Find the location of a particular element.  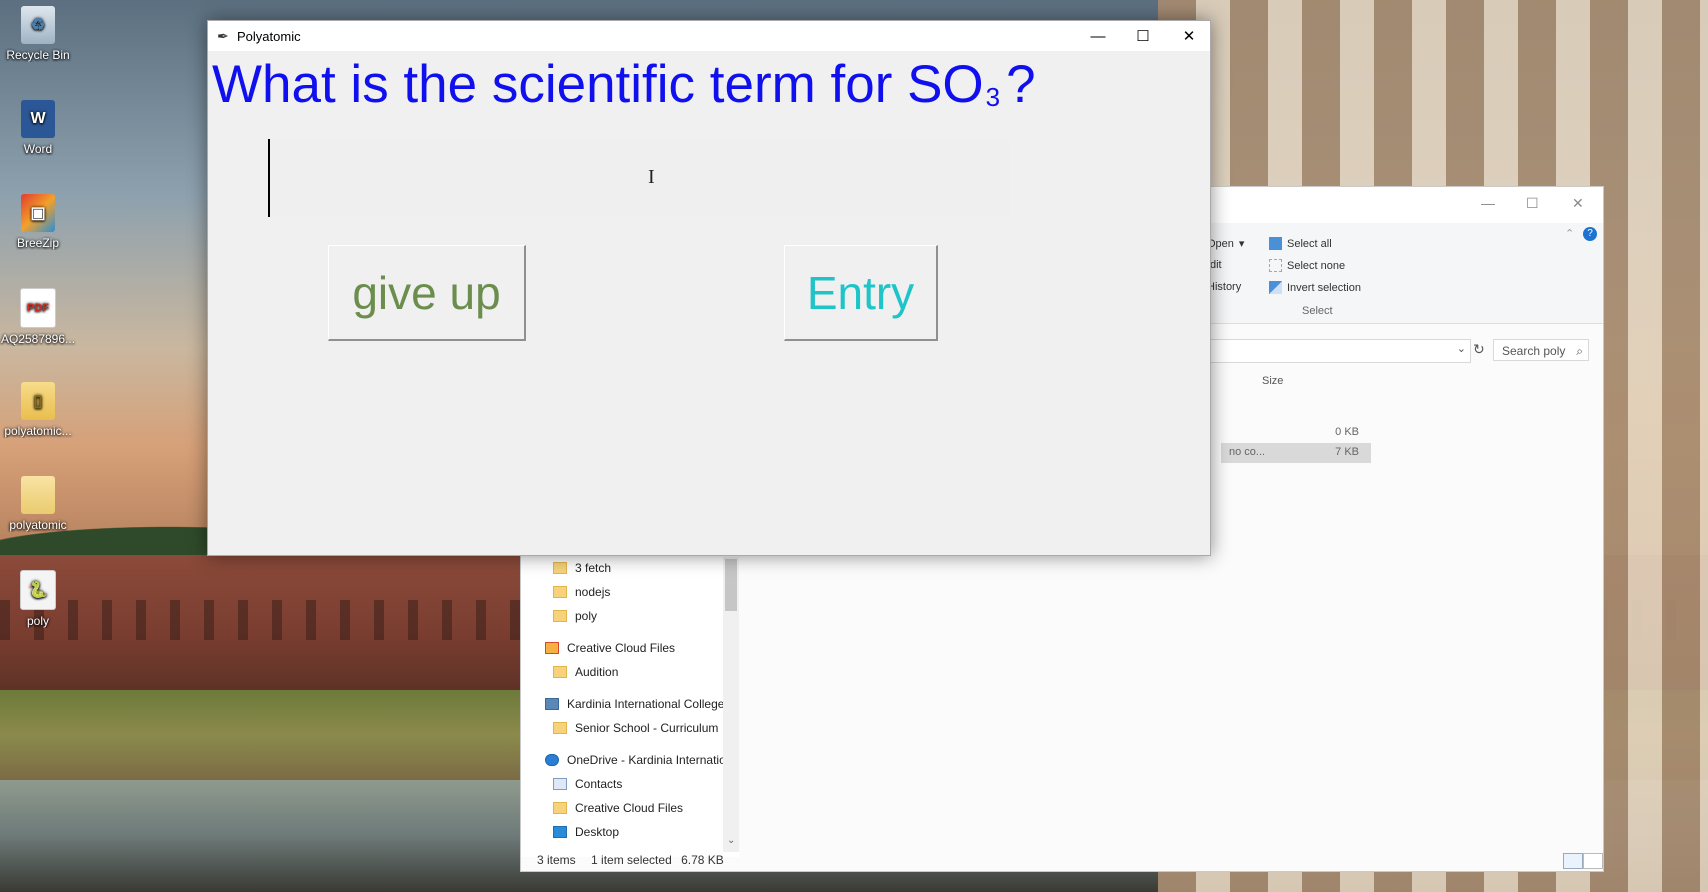

creative-cloud-icon is located at coordinates (552, 648).